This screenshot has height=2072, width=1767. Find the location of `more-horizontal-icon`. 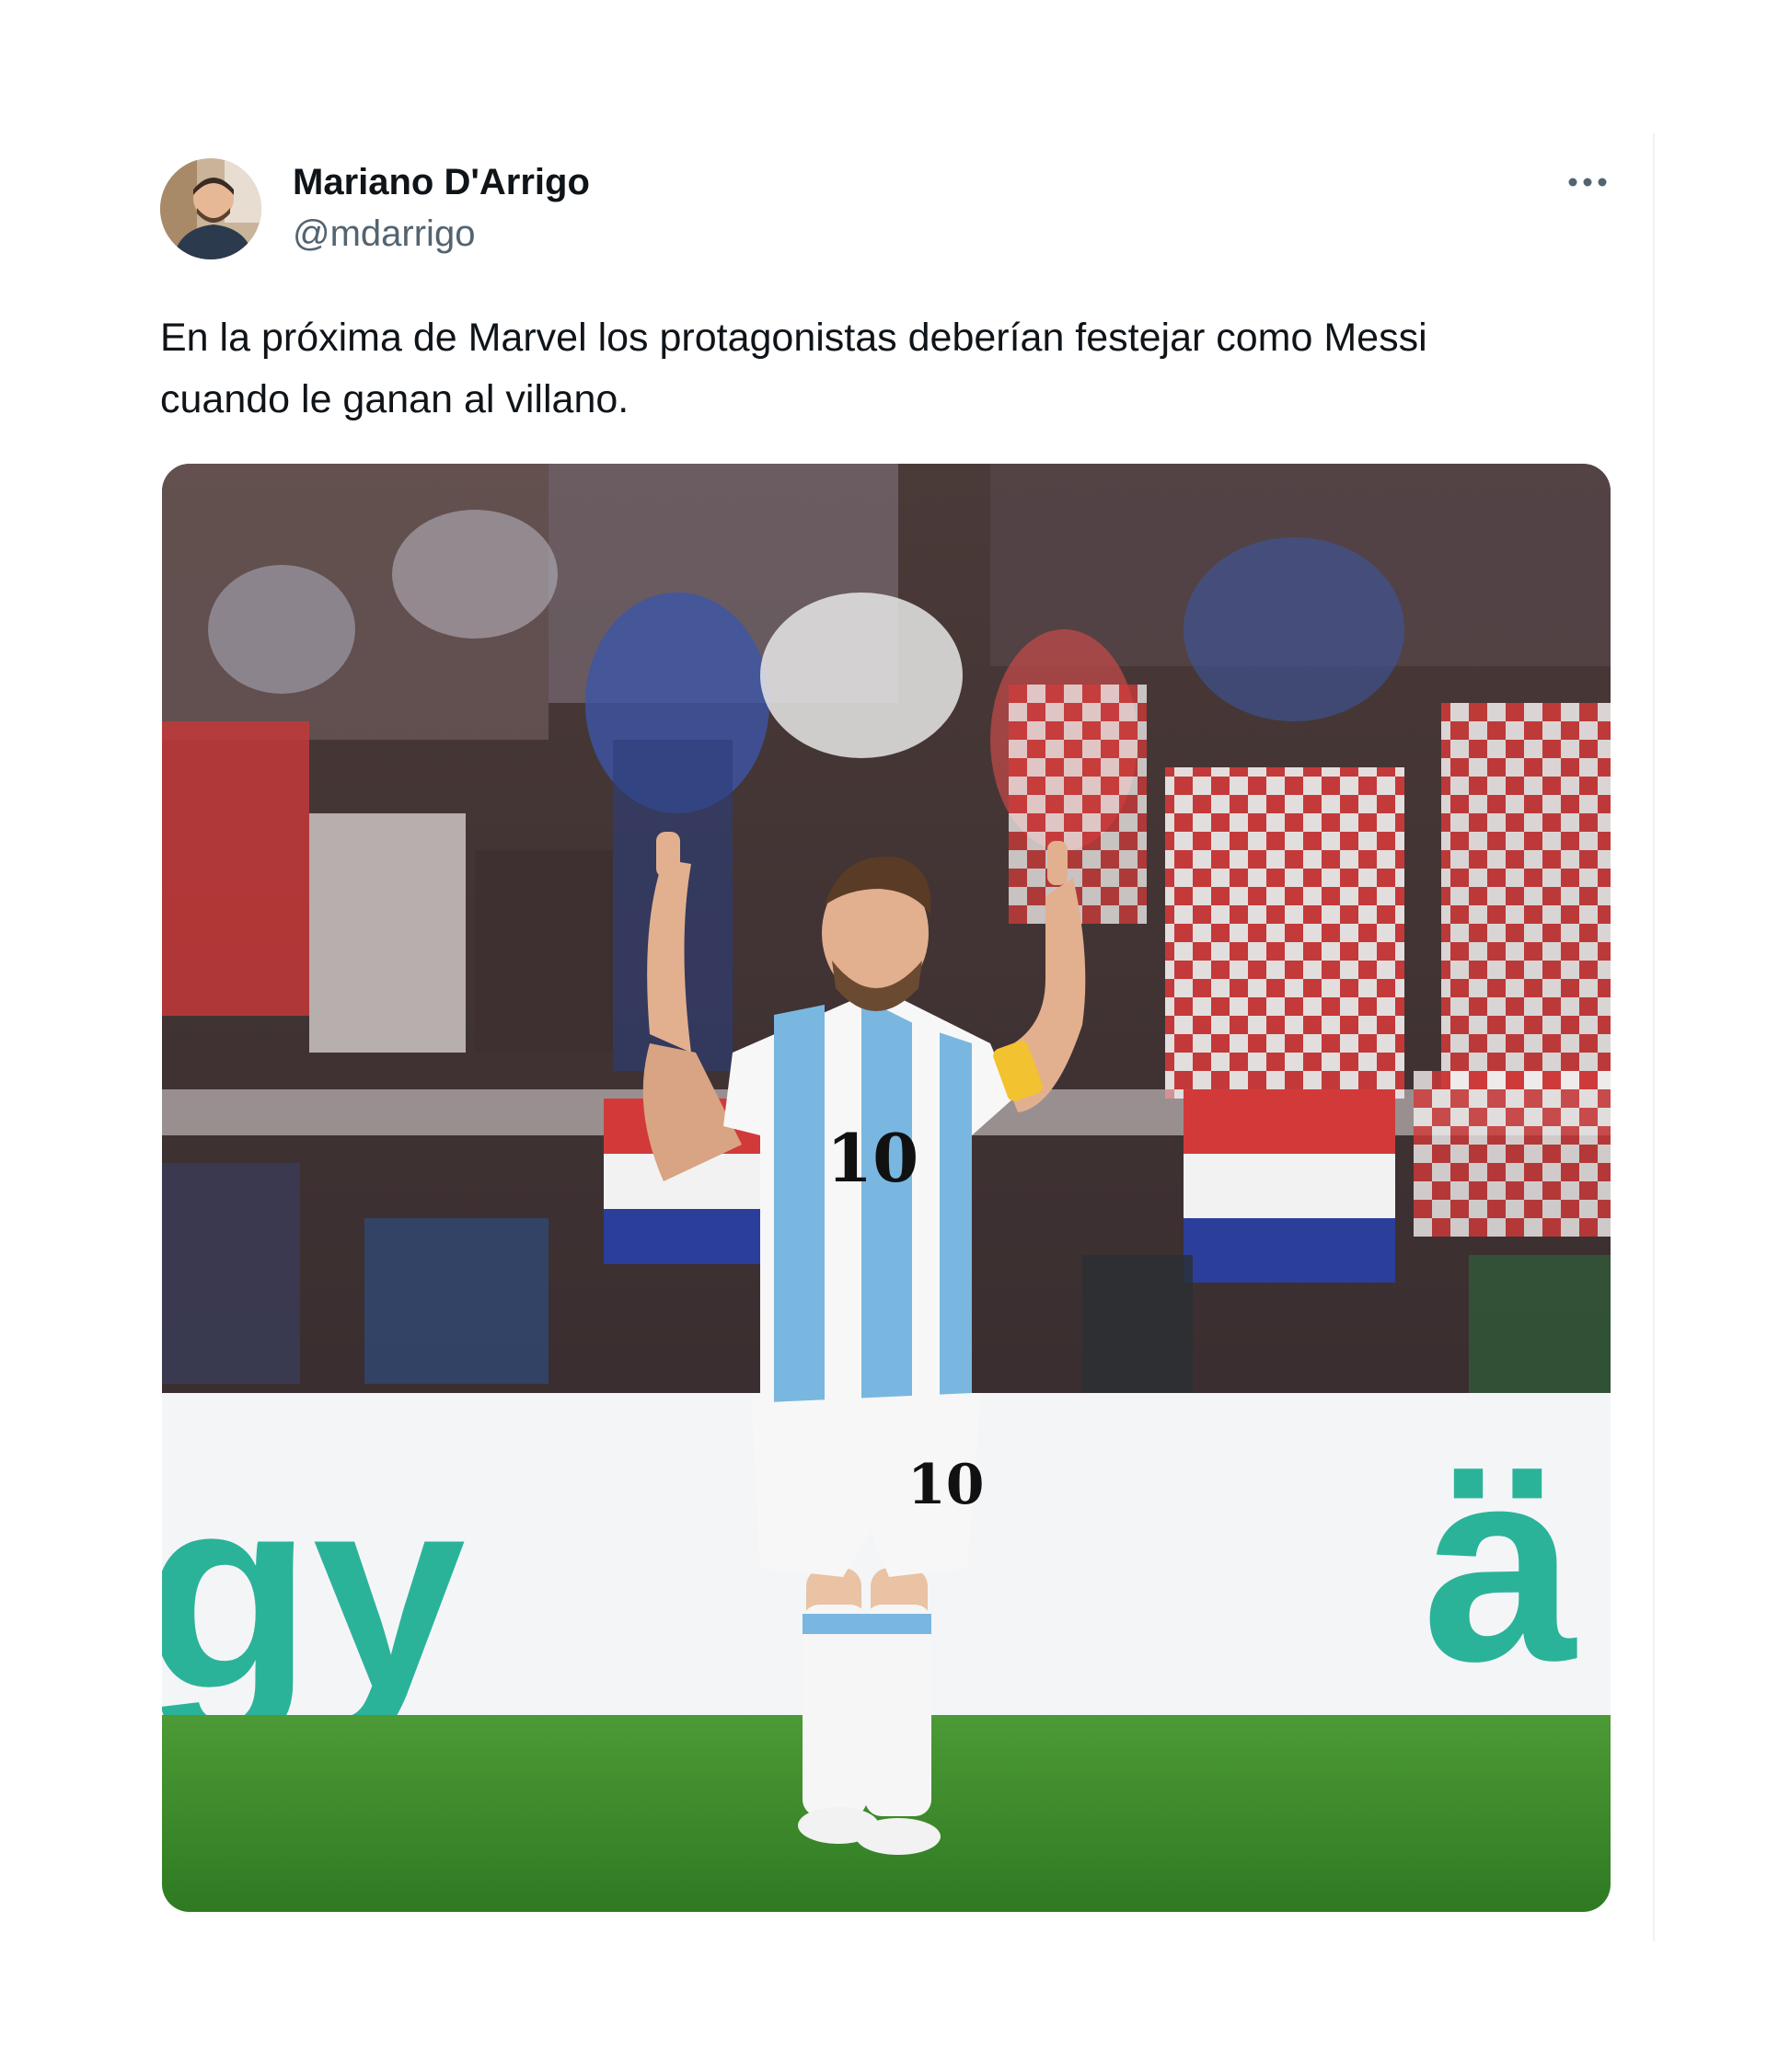

more-horizontal-icon is located at coordinates (1588, 182).